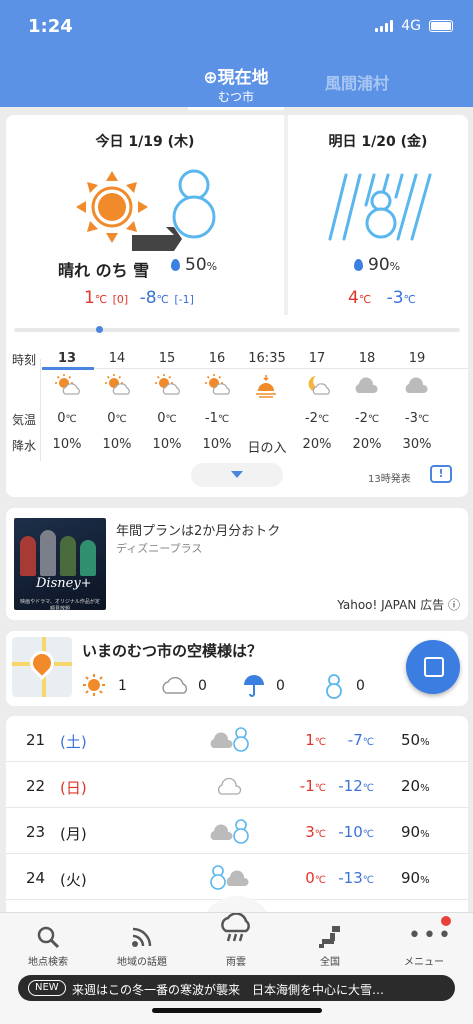 This screenshot has width=473, height=1024. Describe the element at coordinates (47, 988) in the screenshot. I see `new-badge: NEW` at that location.